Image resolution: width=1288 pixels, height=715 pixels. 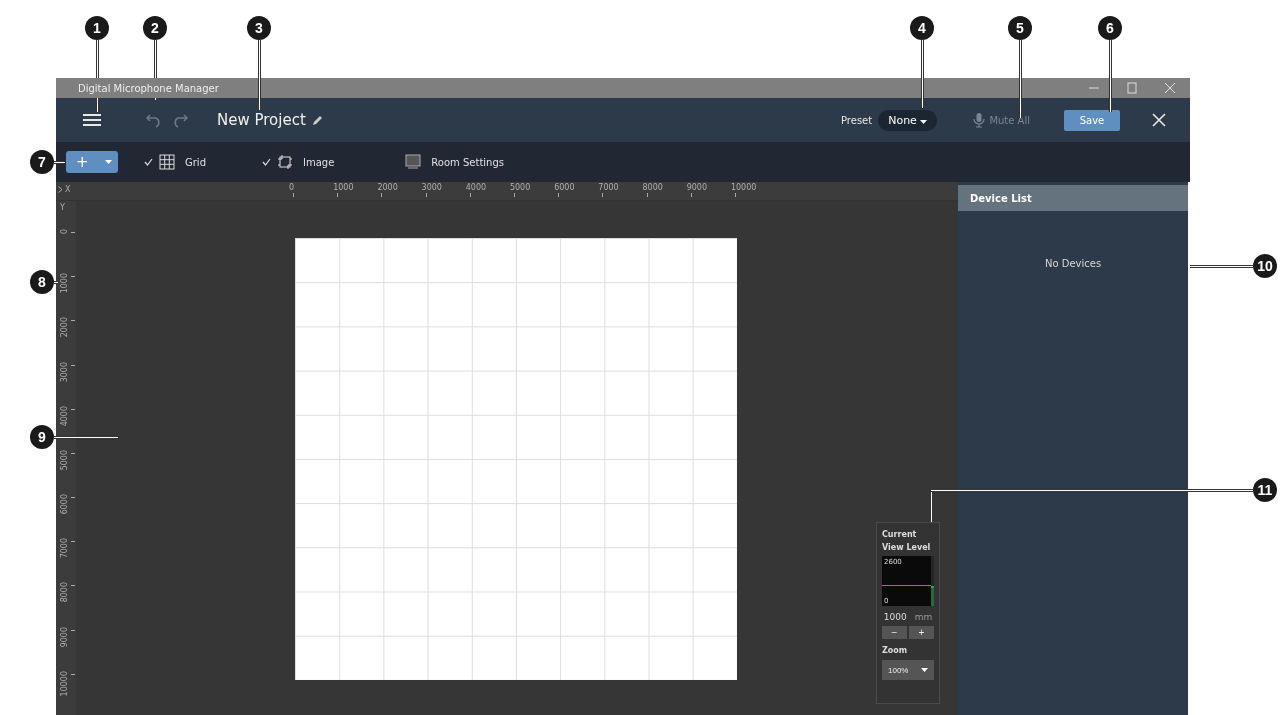 What do you see at coordinates (895, 617) in the screenshot?
I see `level-value: 1000` at bounding box center [895, 617].